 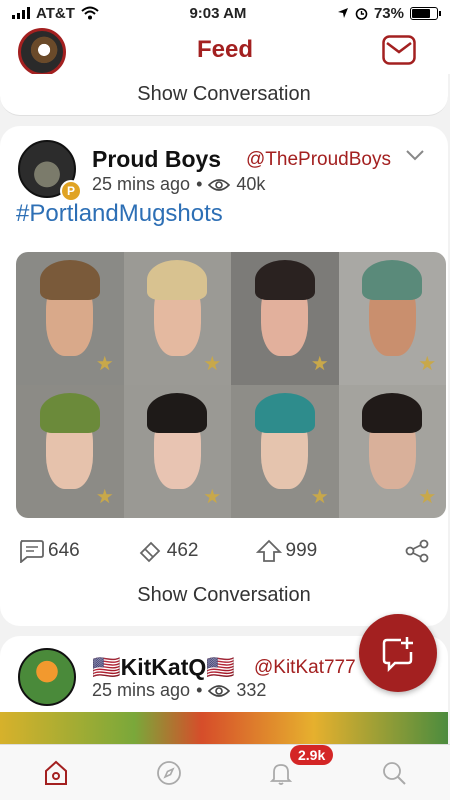 I want to click on verified-badge: P, so click(x=71, y=191).